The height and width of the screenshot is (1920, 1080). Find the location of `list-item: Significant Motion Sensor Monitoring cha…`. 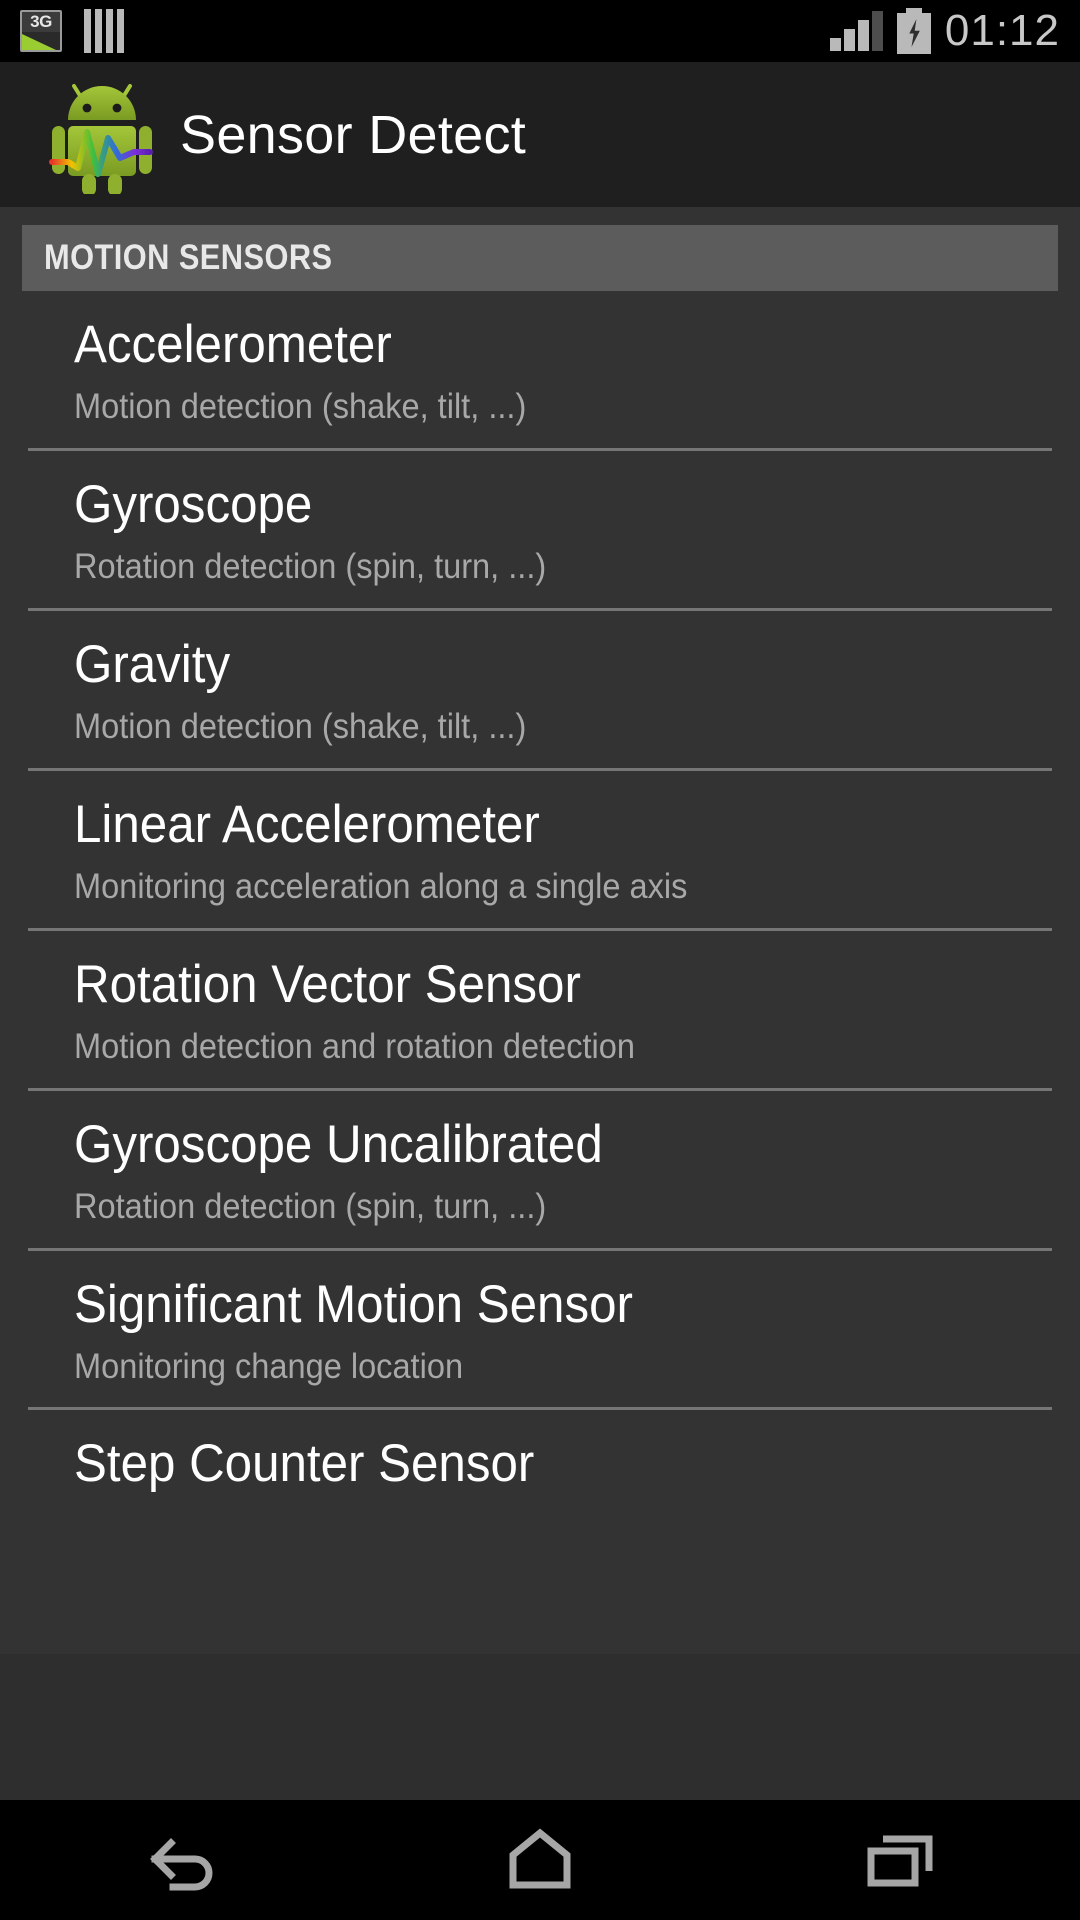

list-item: Significant Motion Sensor Monitoring cha… is located at coordinates (540, 1329).